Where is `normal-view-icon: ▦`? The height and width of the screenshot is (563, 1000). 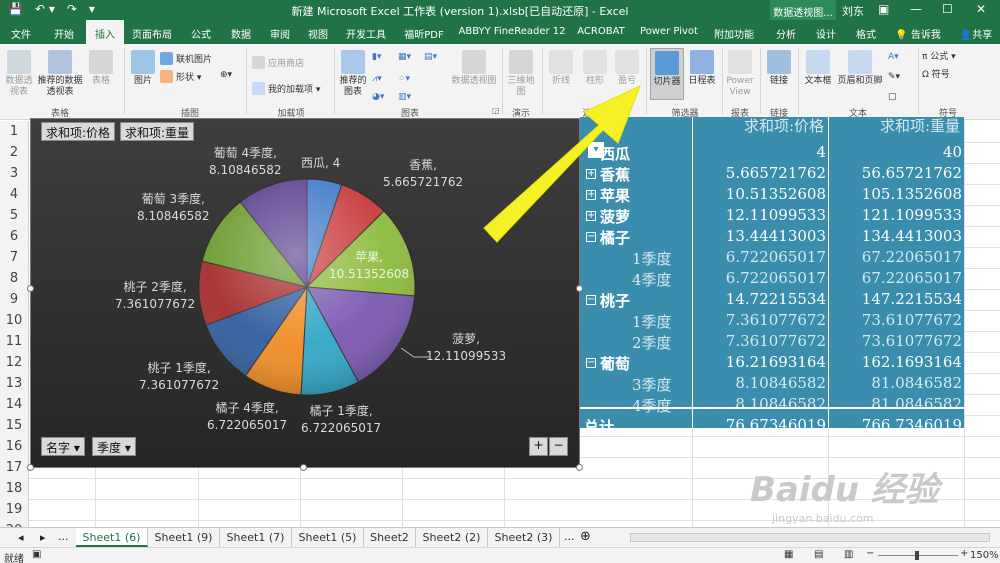
normal-view-icon: ▦ is located at coordinates (788, 554).